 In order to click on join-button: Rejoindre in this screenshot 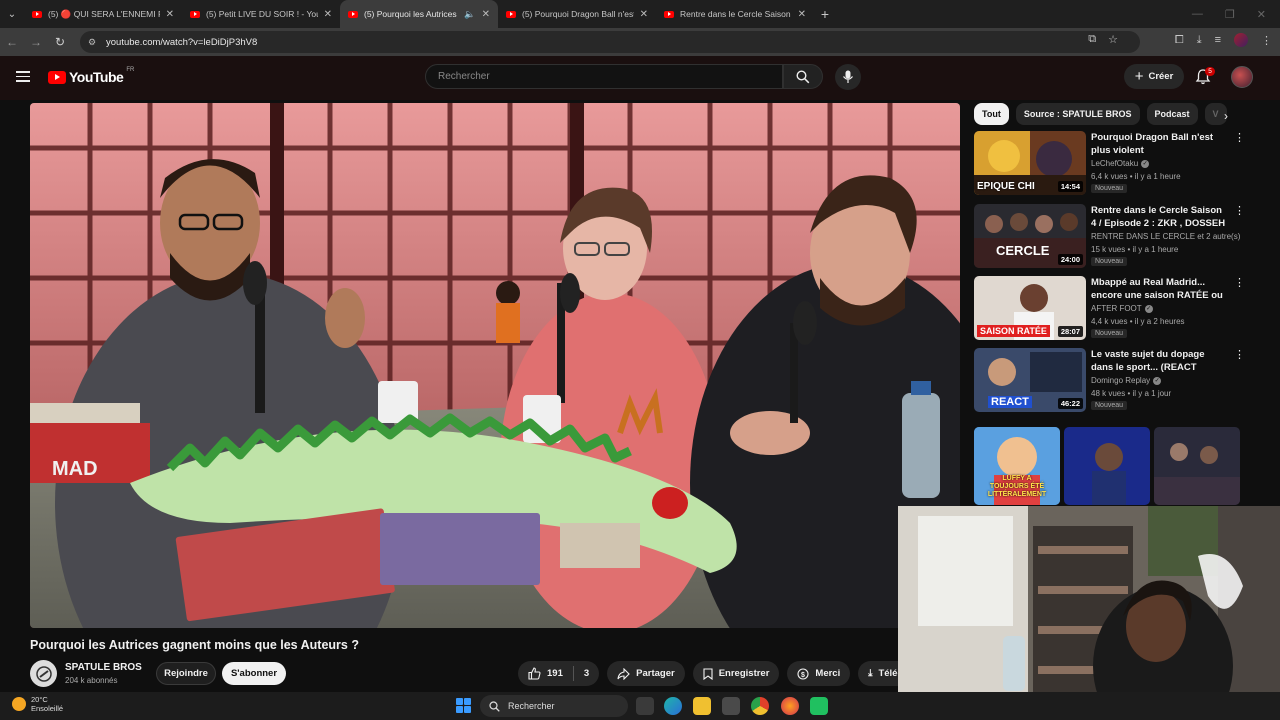, I will do `click(186, 673)`.